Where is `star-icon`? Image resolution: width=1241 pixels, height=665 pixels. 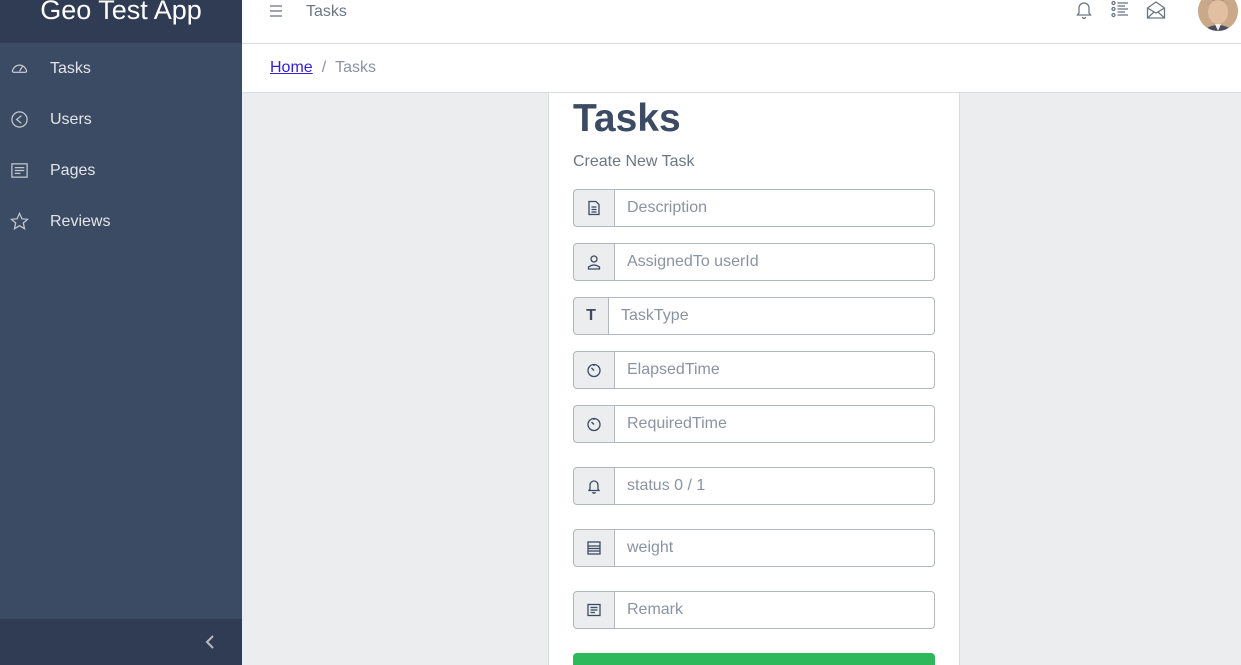
star-icon is located at coordinates (22, 221).